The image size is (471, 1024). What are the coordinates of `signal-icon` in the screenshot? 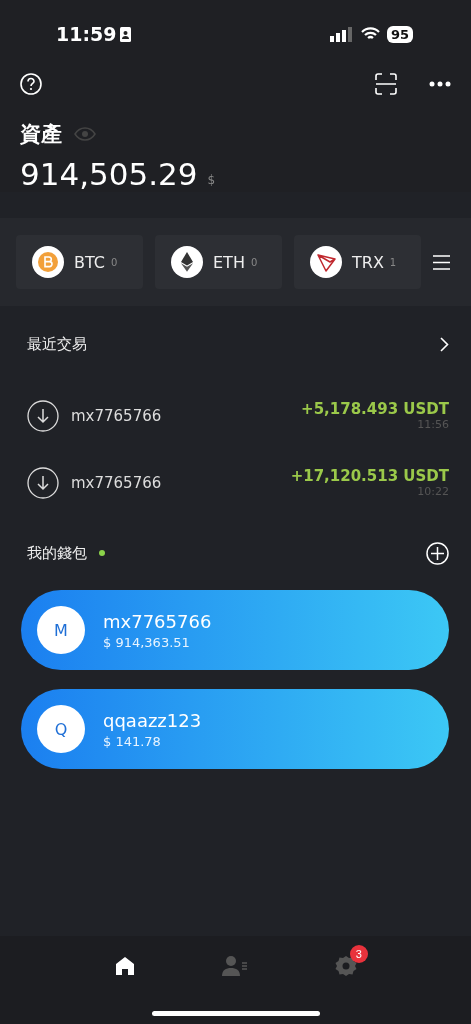 It's located at (341, 34).